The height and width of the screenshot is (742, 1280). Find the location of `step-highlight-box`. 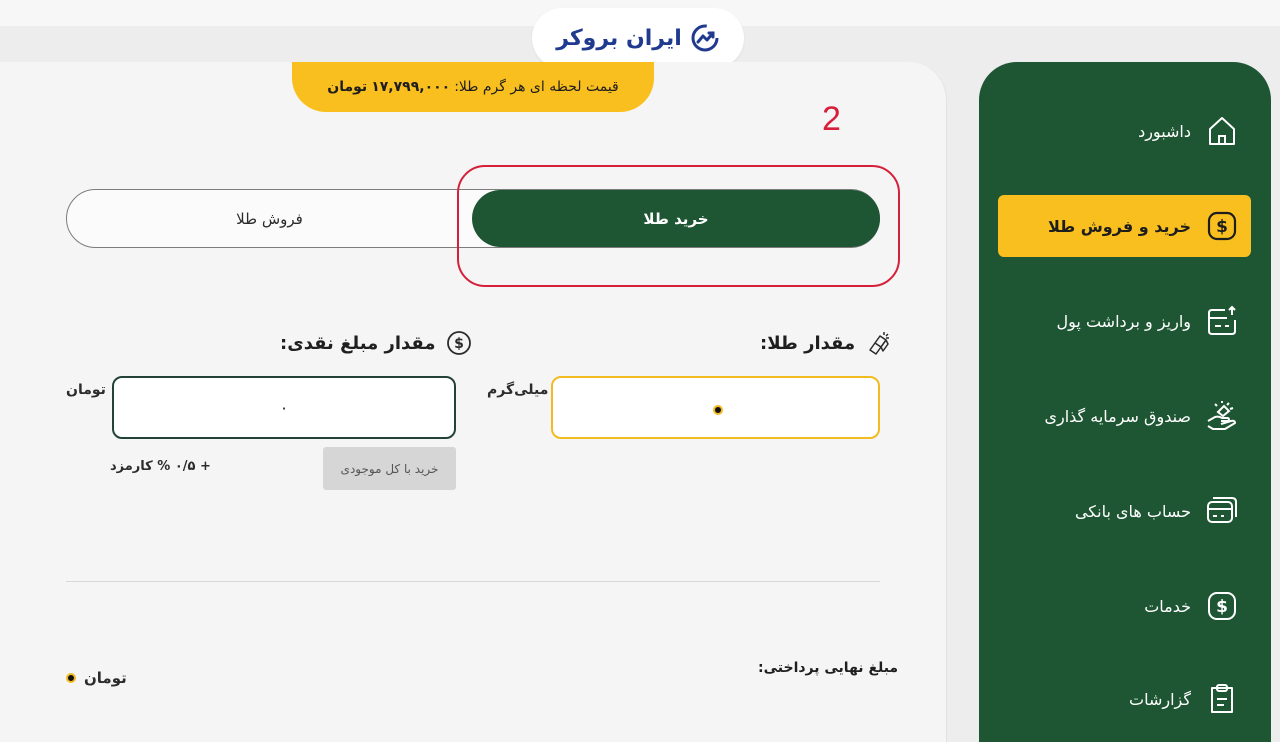

step-highlight-box is located at coordinates (678, 226).